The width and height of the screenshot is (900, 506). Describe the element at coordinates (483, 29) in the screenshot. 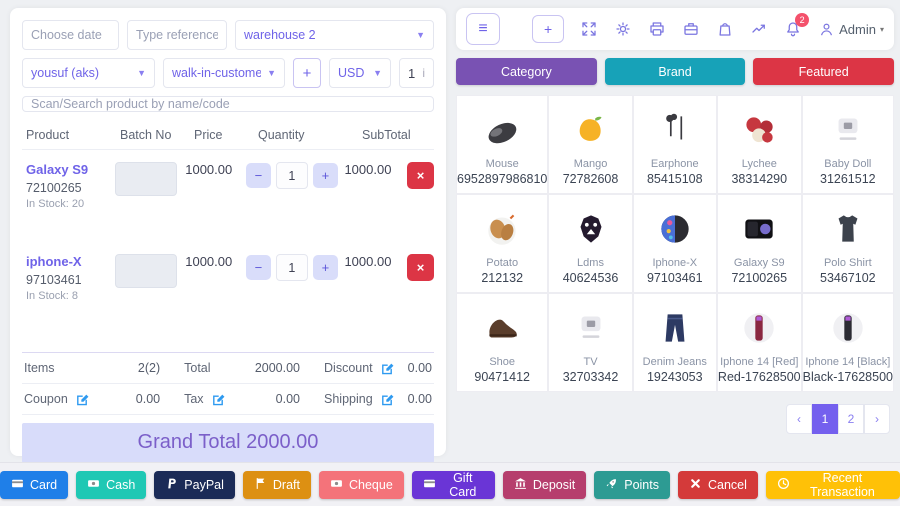

I see `menu-button: ≡` at that location.